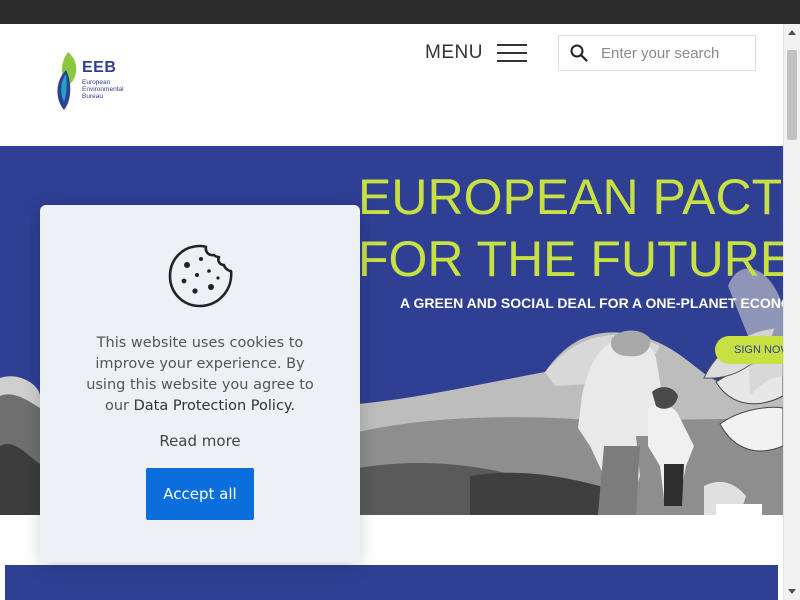 The width and height of the screenshot is (800, 600). What do you see at coordinates (99, 67) in the screenshot?
I see `logo-abbr: EEB` at bounding box center [99, 67].